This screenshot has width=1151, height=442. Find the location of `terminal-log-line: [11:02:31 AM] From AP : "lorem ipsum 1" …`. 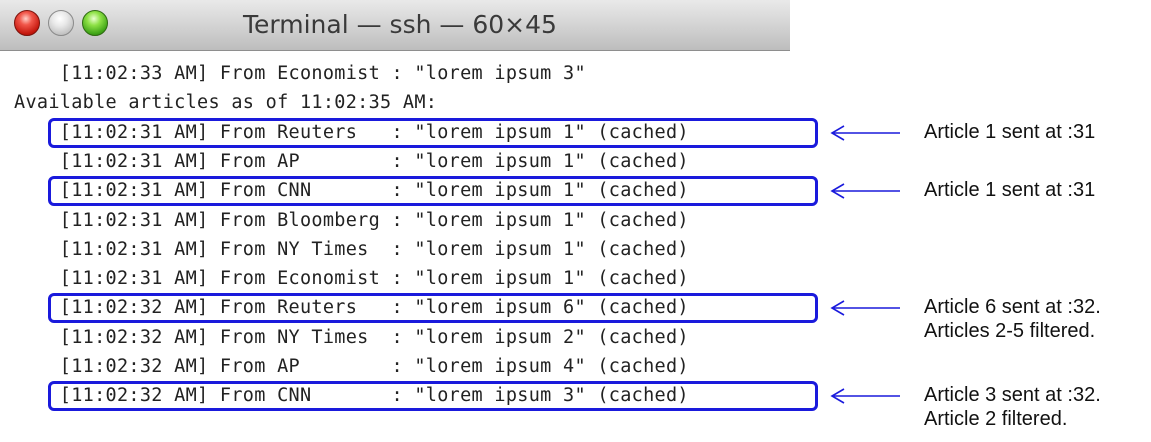

terminal-log-line: [11:02:31 AM] From AP : "lorem ipsum 1" … is located at coordinates (351, 161).